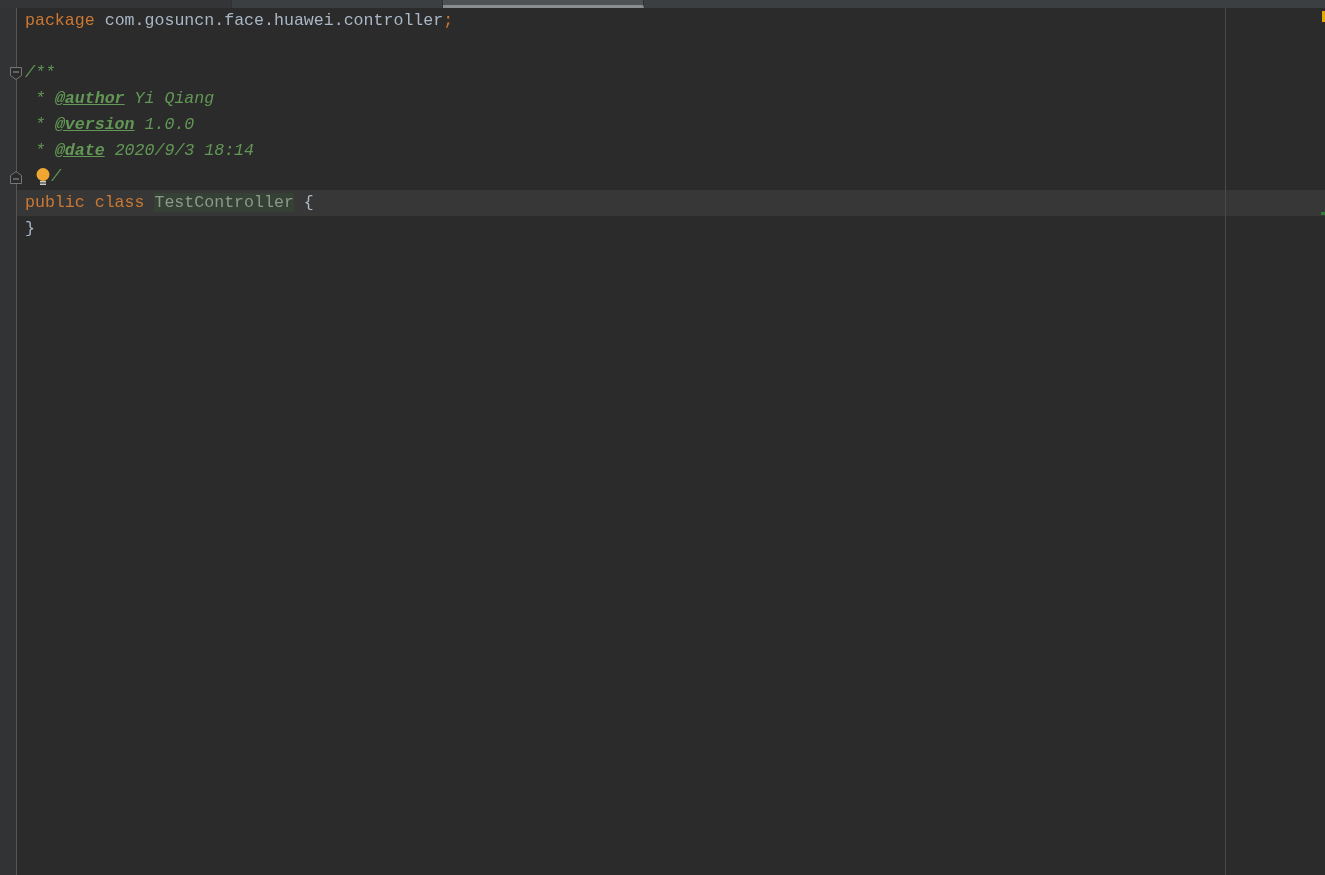 This screenshot has width=1325, height=875. What do you see at coordinates (30, 229) in the screenshot?
I see `code-line: }` at bounding box center [30, 229].